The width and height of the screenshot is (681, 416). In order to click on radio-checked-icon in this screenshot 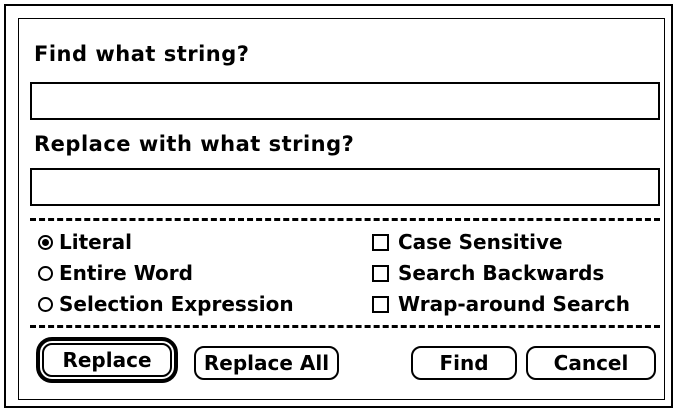, I will do `click(45, 242)`.